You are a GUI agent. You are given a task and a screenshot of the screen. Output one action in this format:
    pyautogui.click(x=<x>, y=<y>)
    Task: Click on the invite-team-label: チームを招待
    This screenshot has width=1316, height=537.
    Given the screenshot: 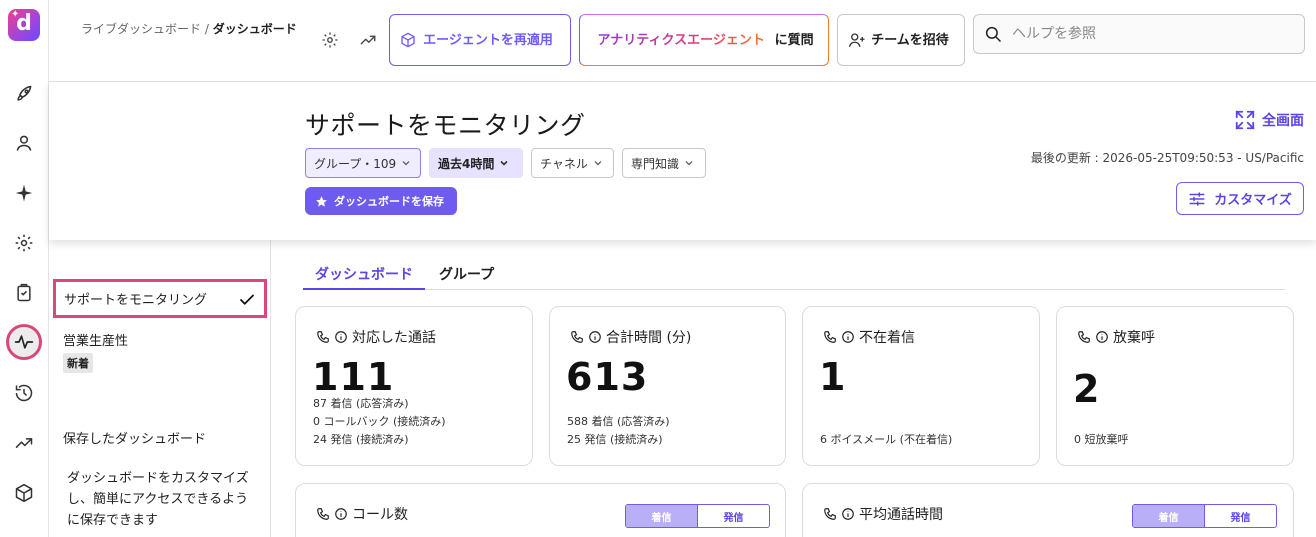 What is the action you would take?
    pyautogui.click(x=910, y=40)
    